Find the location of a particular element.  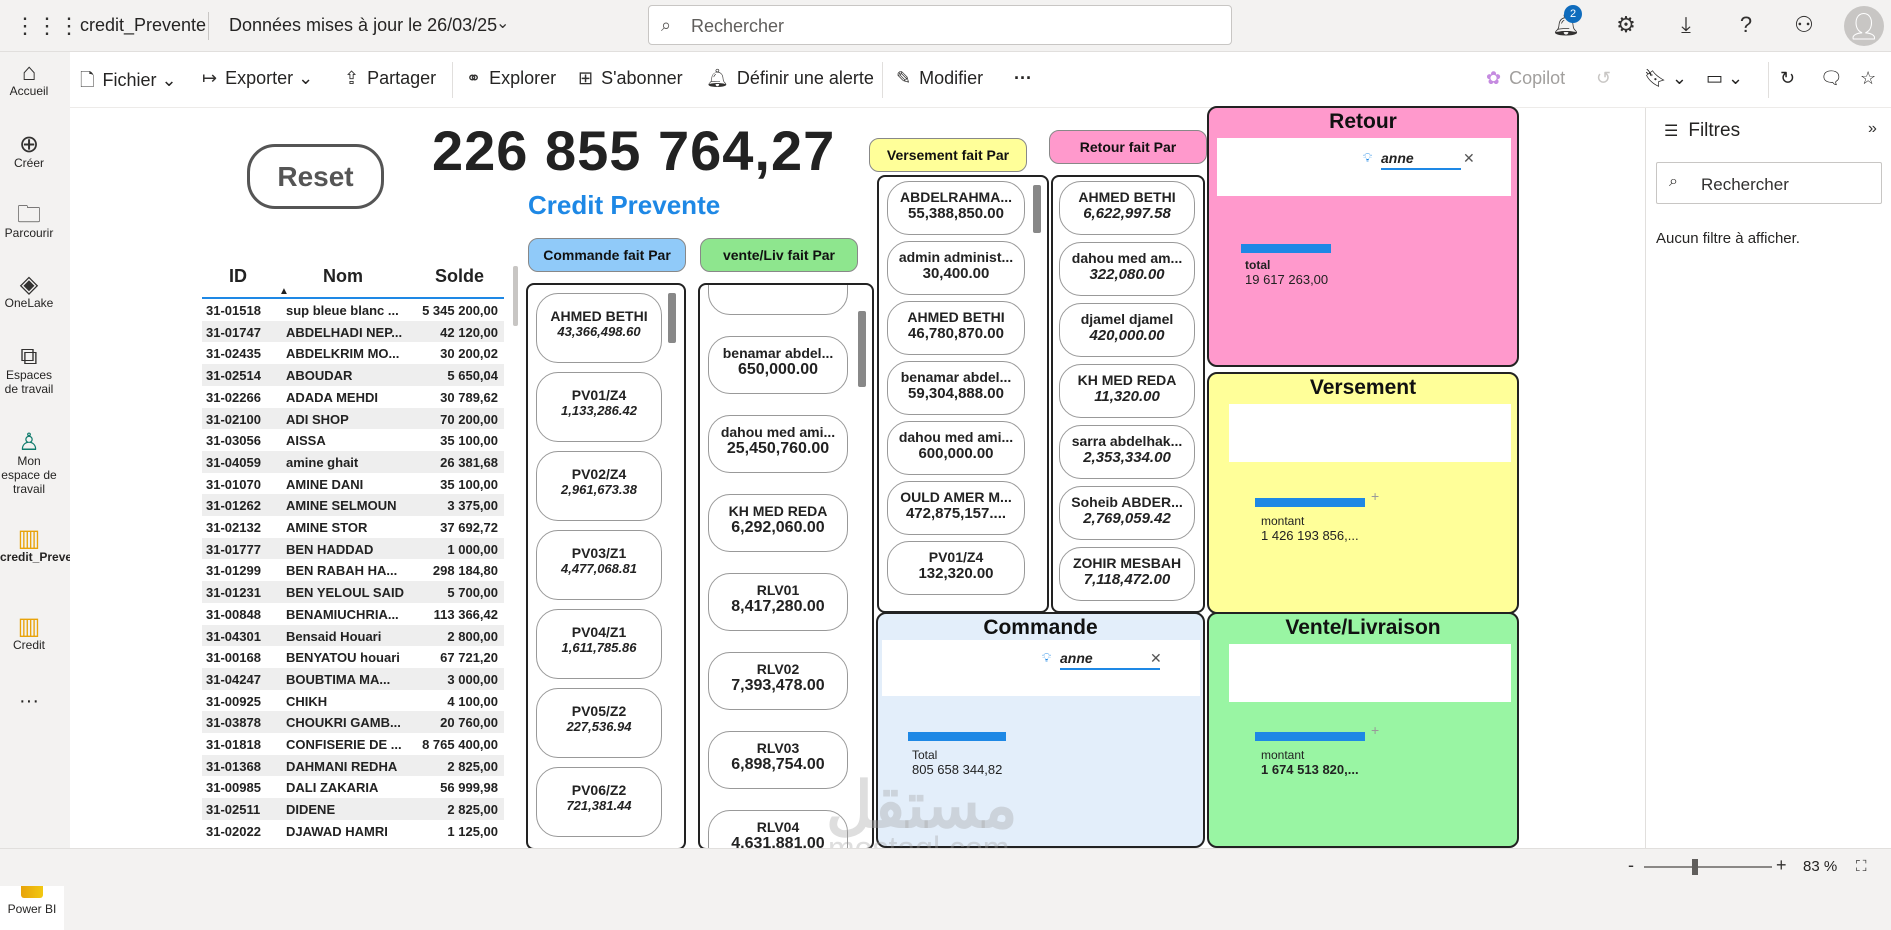

data-updated-label: Données mises à jour le 26/03/25 is located at coordinates (363, 25).